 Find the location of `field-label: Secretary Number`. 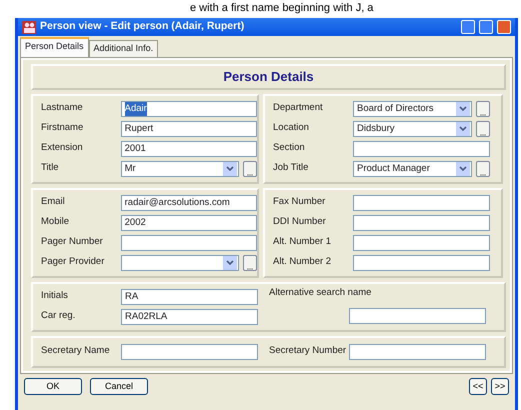

field-label: Secretary Number is located at coordinates (307, 351).